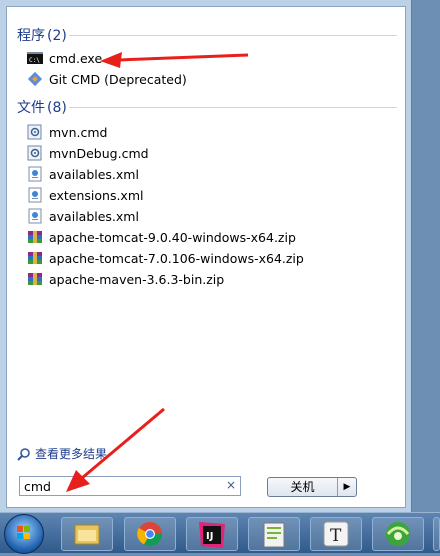 The height and width of the screenshot is (556, 440). What do you see at coordinates (96, 195) in the screenshot?
I see `item-label: extensions.xml` at bounding box center [96, 195].